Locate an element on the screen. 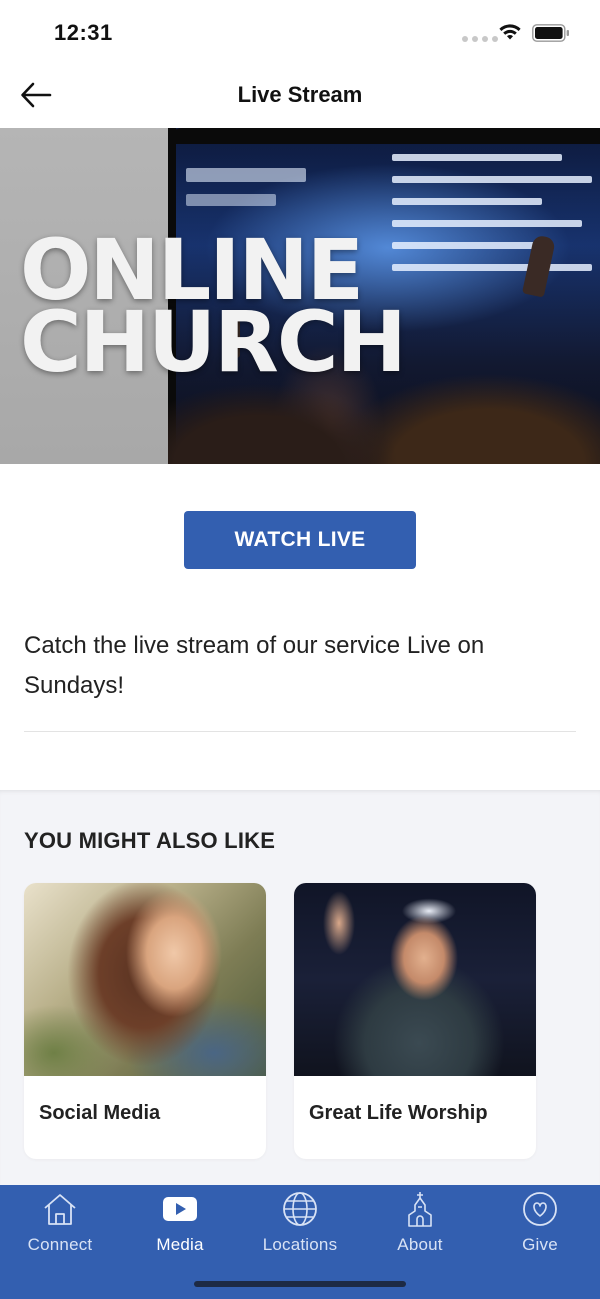 The image size is (600, 1299). globe-icon is located at coordinates (300, 1209).